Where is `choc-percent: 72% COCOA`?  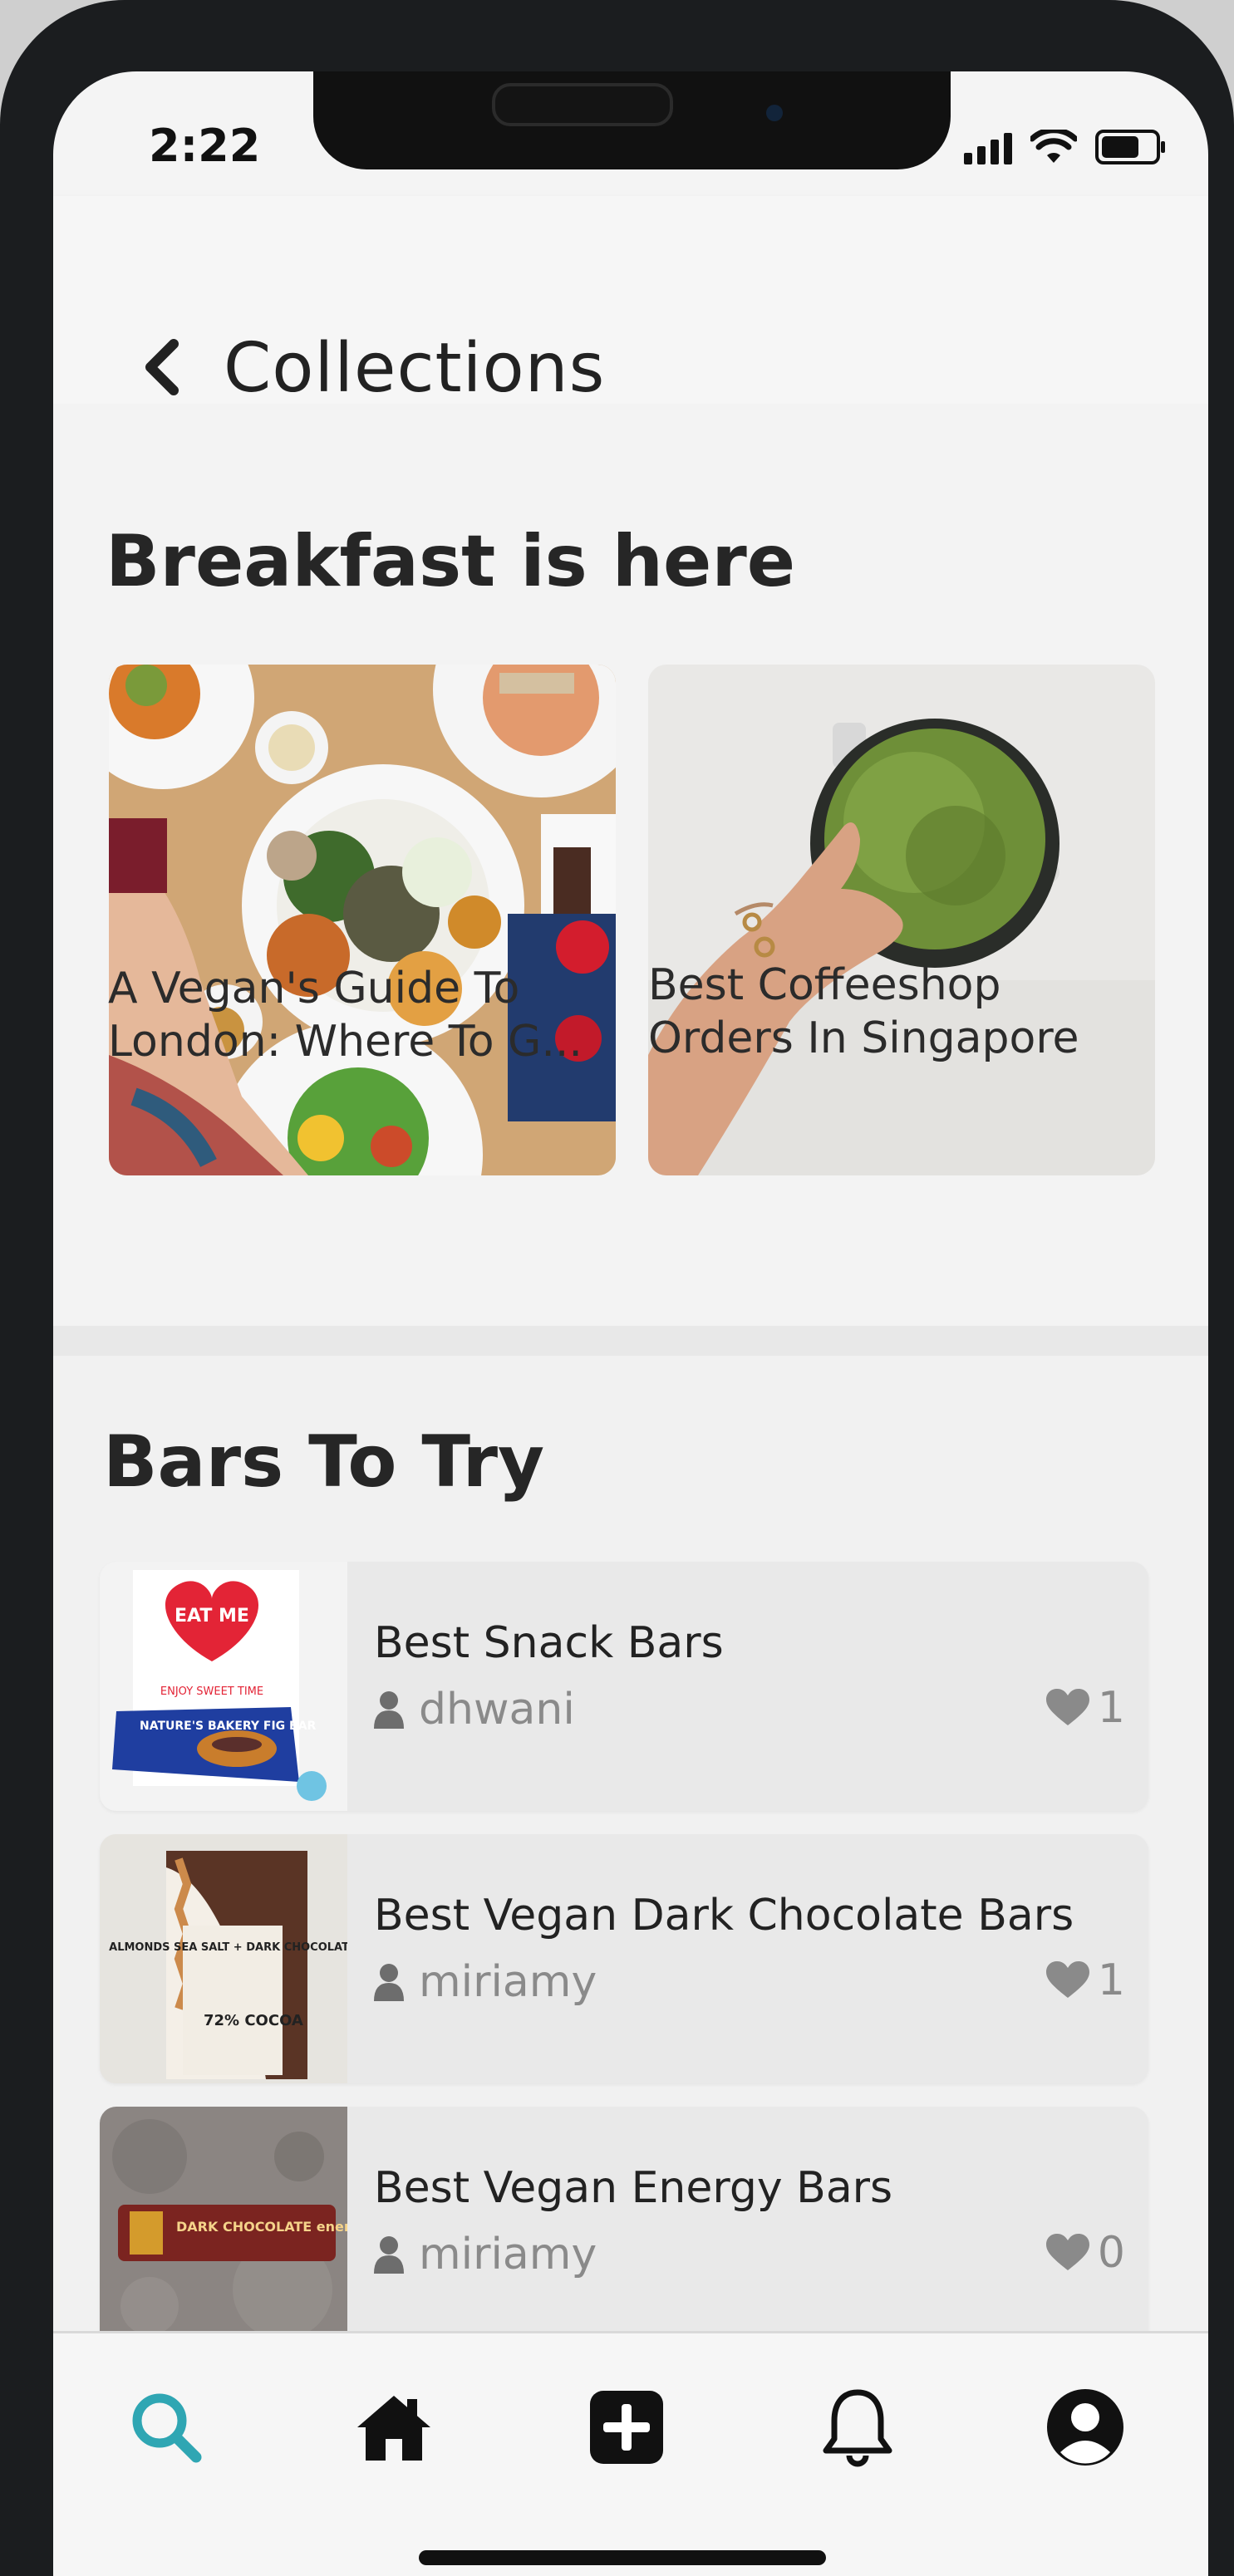 choc-percent: 72% COCOA is located at coordinates (253, 2020).